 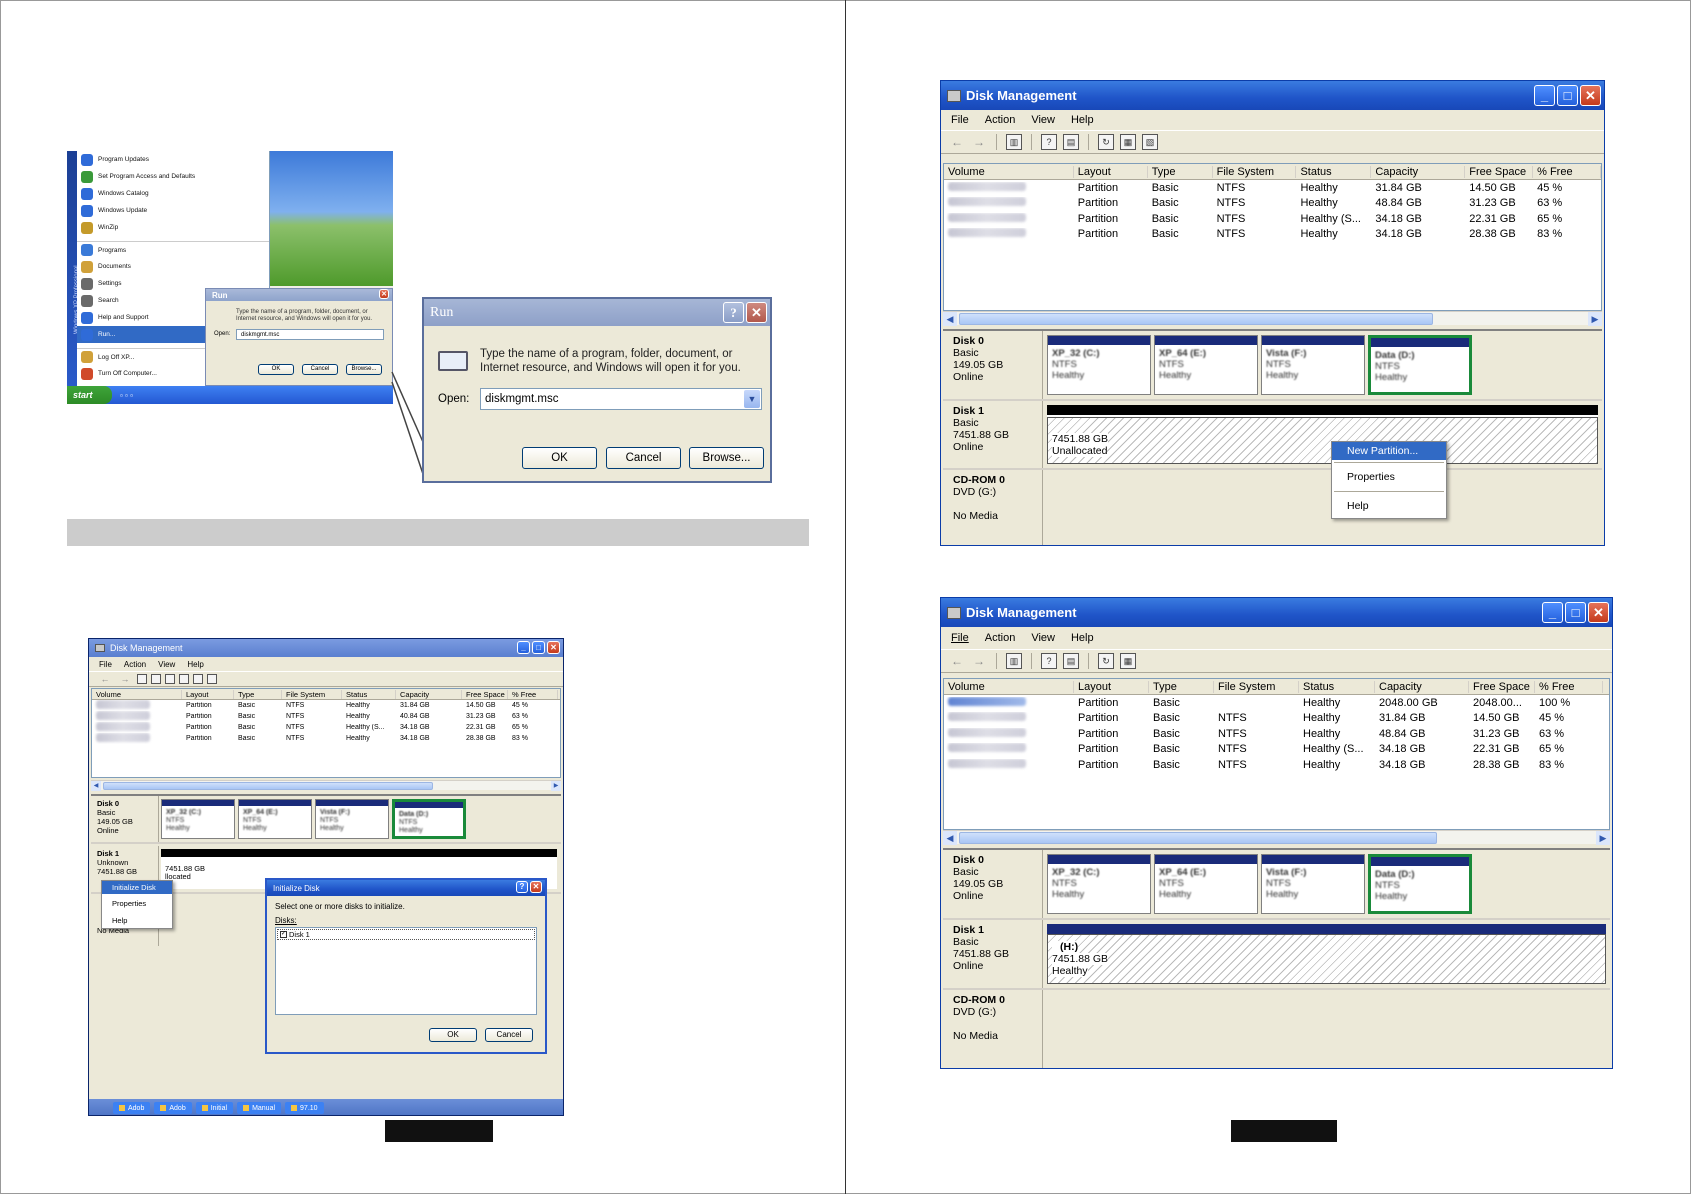 What do you see at coordinates (198, 679) in the screenshot?
I see `export-icon` at bounding box center [198, 679].